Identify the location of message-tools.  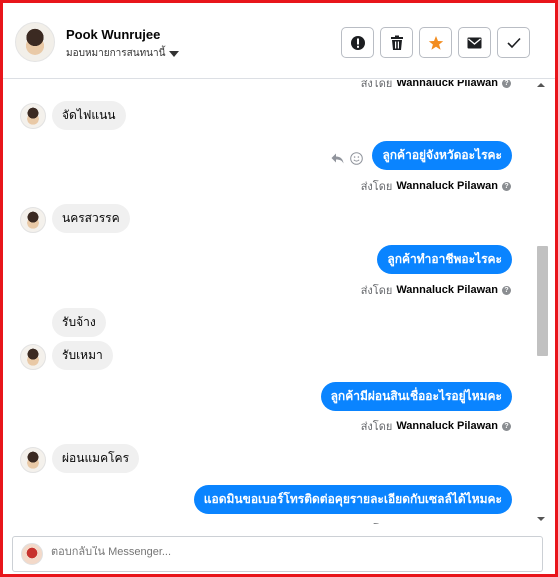
(347, 158).